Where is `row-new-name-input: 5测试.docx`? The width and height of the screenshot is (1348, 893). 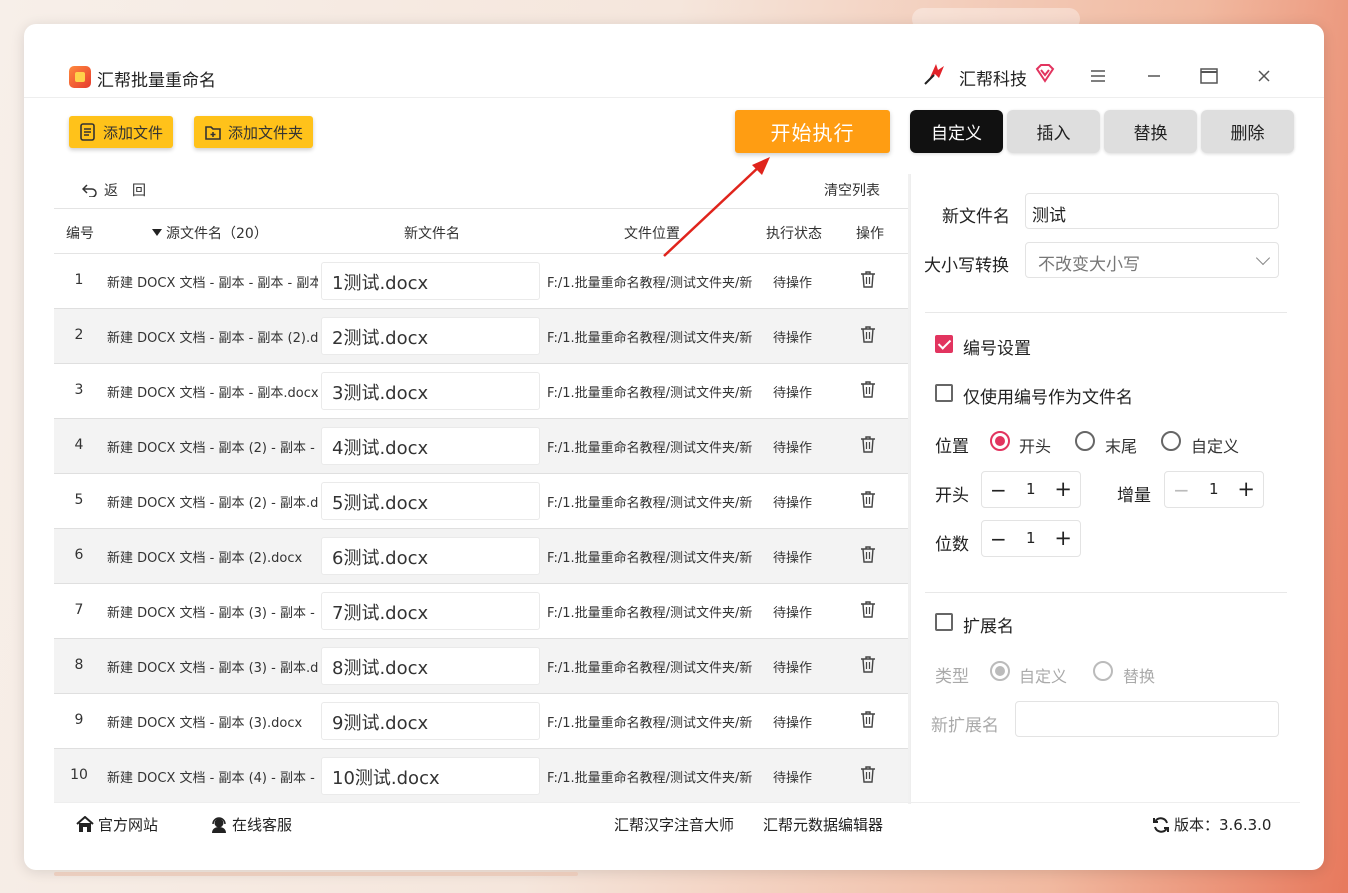 row-new-name-input: 5测试.docx is located at coordinates (430, 501).